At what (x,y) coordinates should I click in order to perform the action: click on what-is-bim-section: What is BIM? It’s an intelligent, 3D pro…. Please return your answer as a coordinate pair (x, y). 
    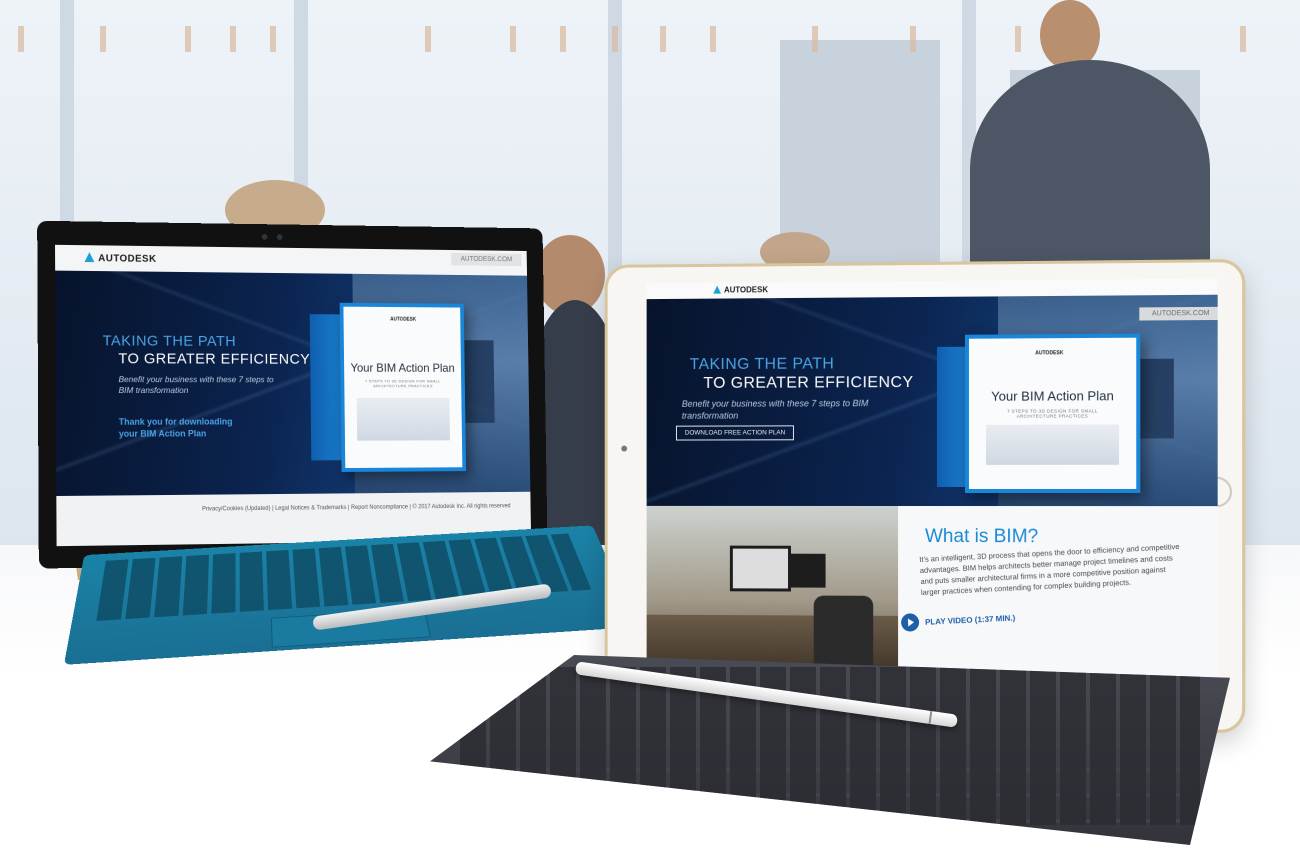
    Looking at the image, I should click on (932, 592).